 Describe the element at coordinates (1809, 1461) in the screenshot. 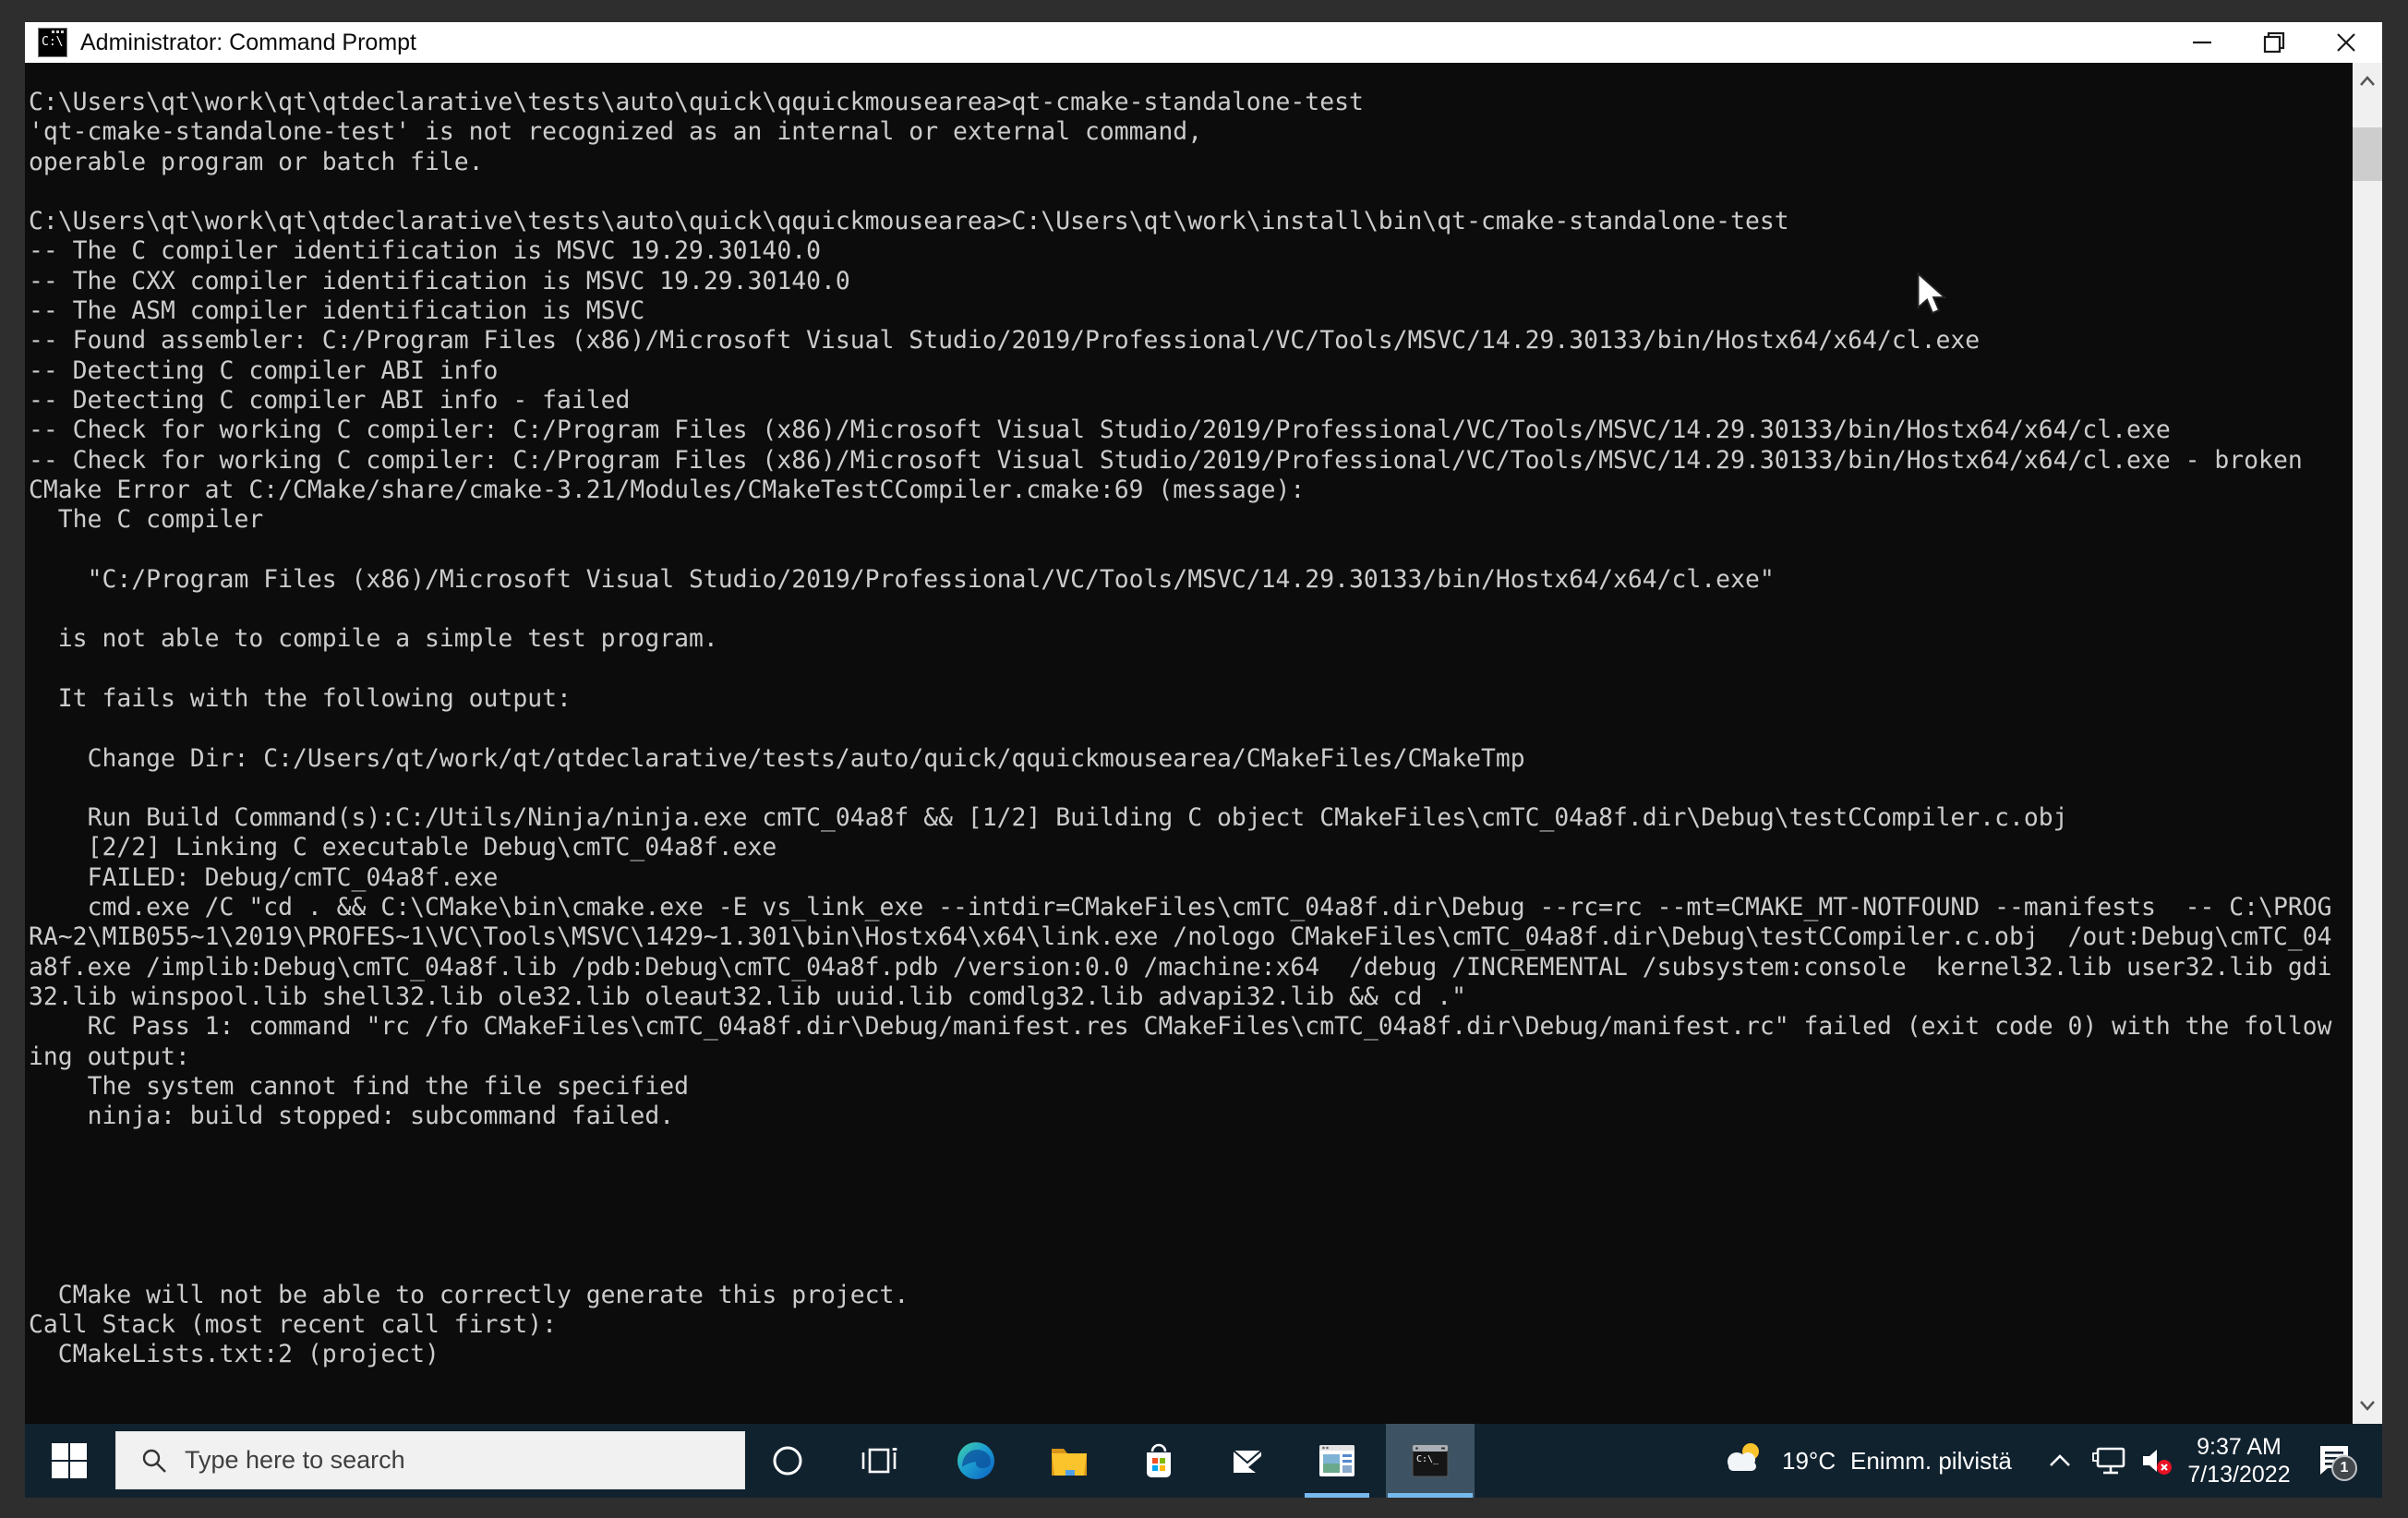

I see `weather-temperature: 19°C` at that location.